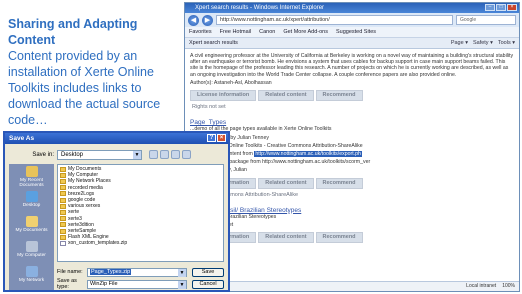 Image resolution: width=522 pixels, height=294 pixels. Describe the element at coordinates (512, 7) in the screenshot. I see `close-button: ×` at that location.